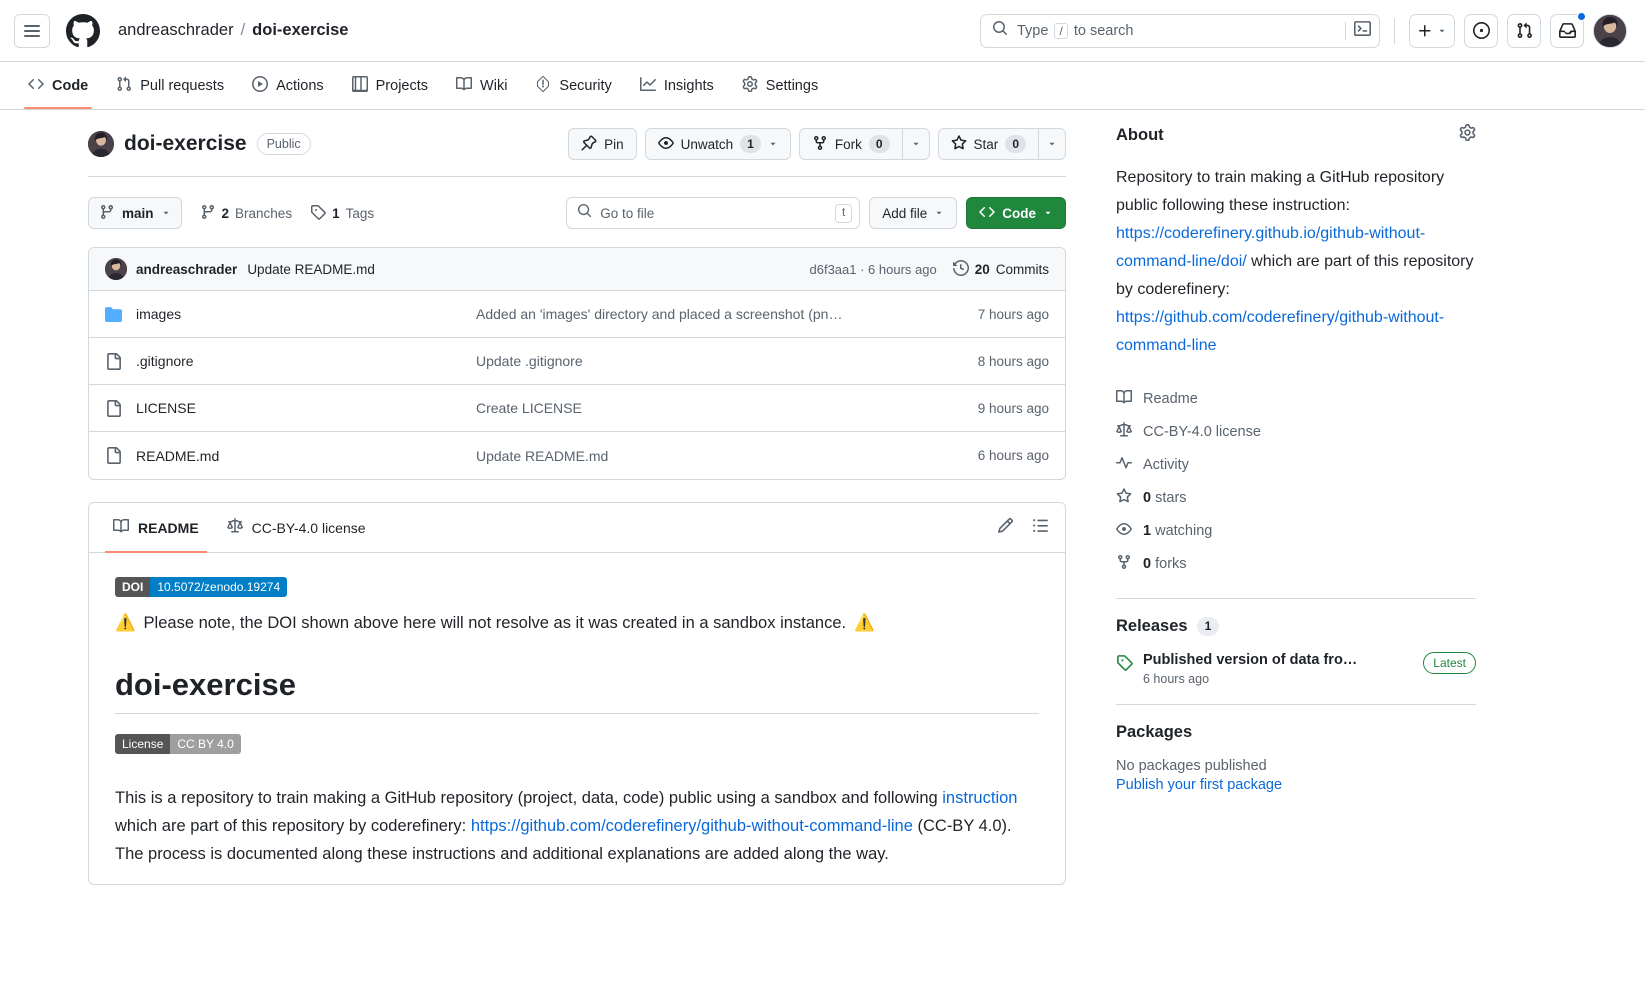  I want to click on add-file-button: Add file, so click(913, 213).